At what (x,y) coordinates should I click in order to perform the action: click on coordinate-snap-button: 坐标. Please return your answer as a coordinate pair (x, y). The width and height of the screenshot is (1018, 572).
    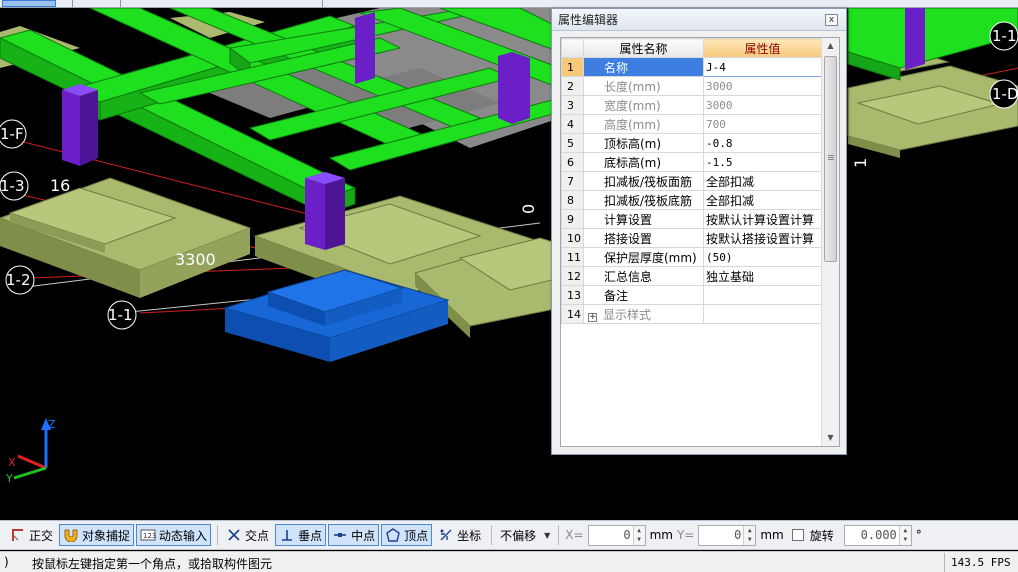
    Looking at the image, I should click on (459, 535).